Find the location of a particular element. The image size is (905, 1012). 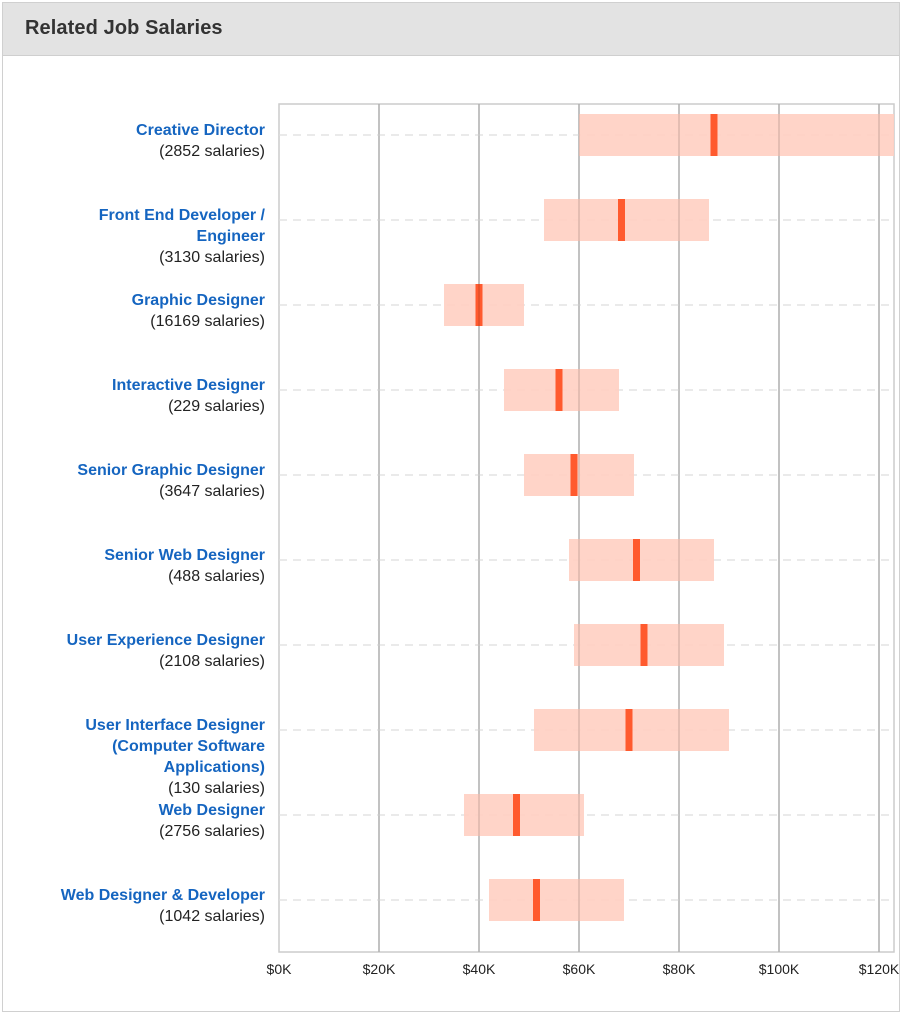

x-tick-label: $20K is located at coordinates (379, 969).